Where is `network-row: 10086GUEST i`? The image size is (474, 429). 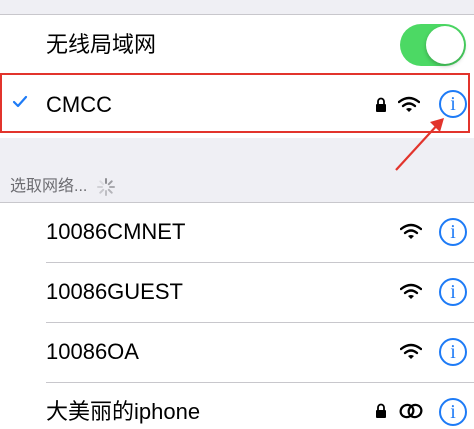
network-row: 10086GUEST i is located at coordinates (237, 292).